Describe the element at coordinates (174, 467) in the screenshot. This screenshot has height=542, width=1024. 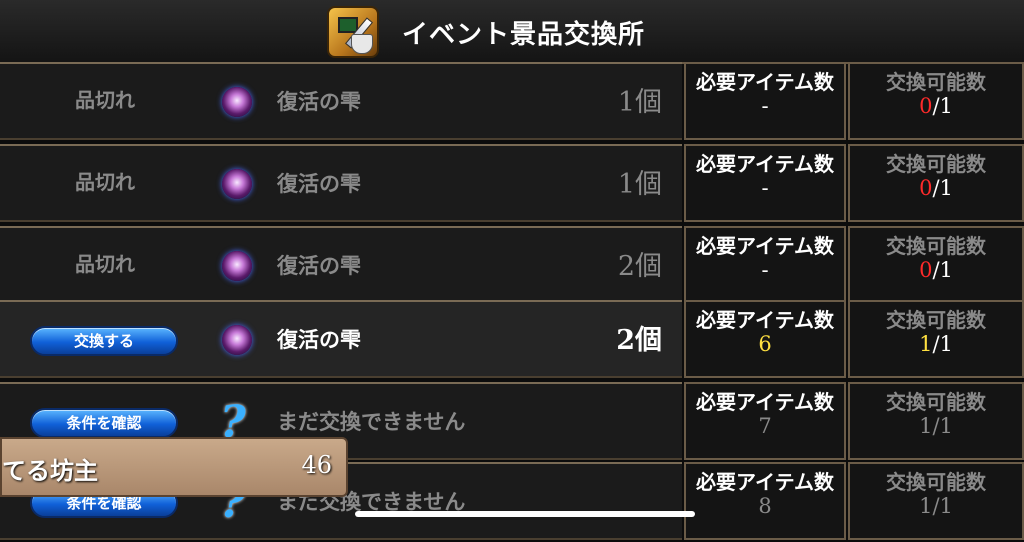
I see `player-info-panel: てる坊主 46` at that location.